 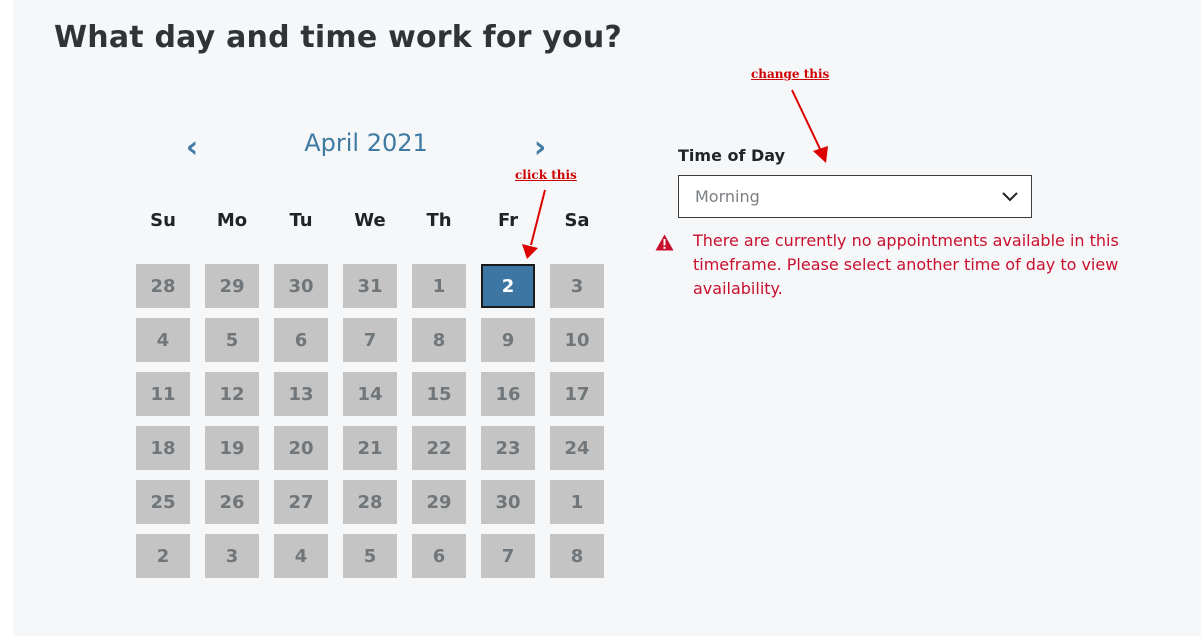 What do you see at coordinates (232, 394) in the screenshot?
I see `calendar-day: 12` at bounding box center [232, 394].